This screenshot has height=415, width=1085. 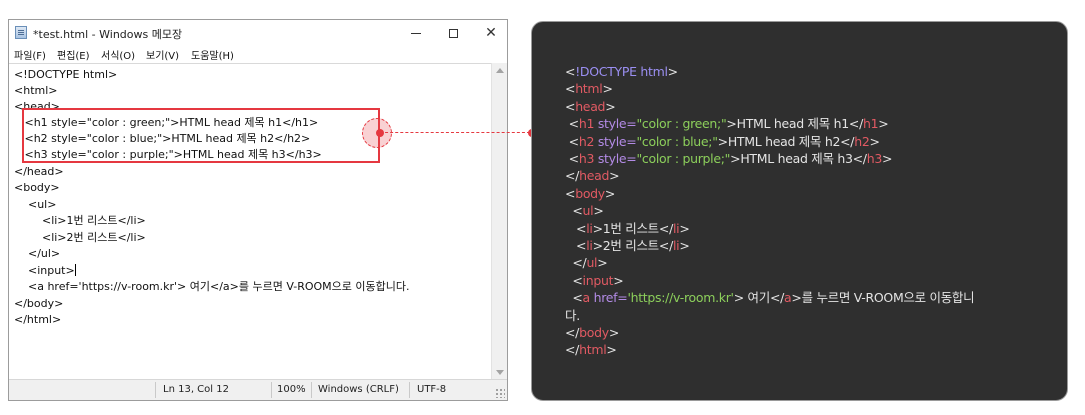 What do you see at coordinates (455, 132) in the screenshot?
I see `dashed-connector` at bounding box center [455, 132].